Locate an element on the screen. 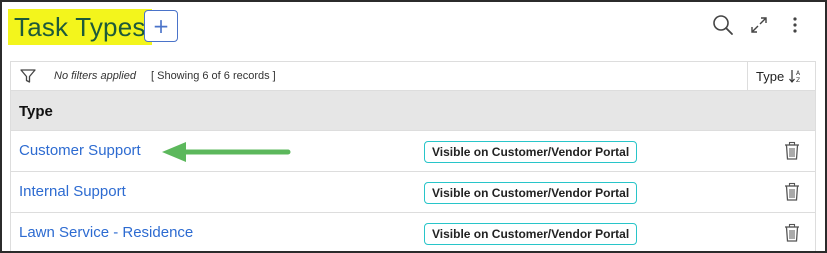 The image size is (827, 253). add-task-type-button: + is located at coordinates (161, 26).